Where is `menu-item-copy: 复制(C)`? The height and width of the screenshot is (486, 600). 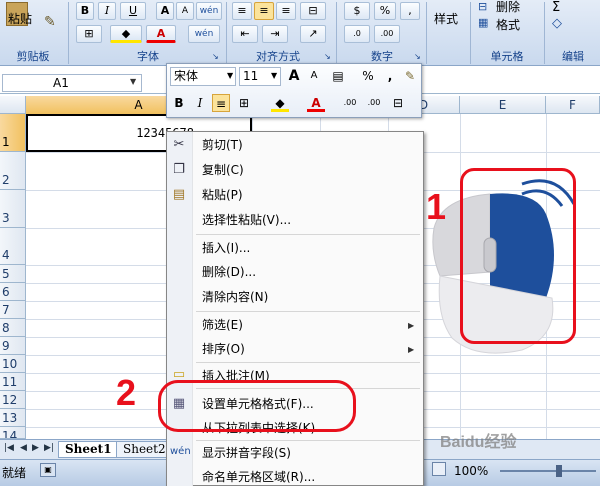
menu-item-copy: 复制(C) is located at coordinates (295, 170).